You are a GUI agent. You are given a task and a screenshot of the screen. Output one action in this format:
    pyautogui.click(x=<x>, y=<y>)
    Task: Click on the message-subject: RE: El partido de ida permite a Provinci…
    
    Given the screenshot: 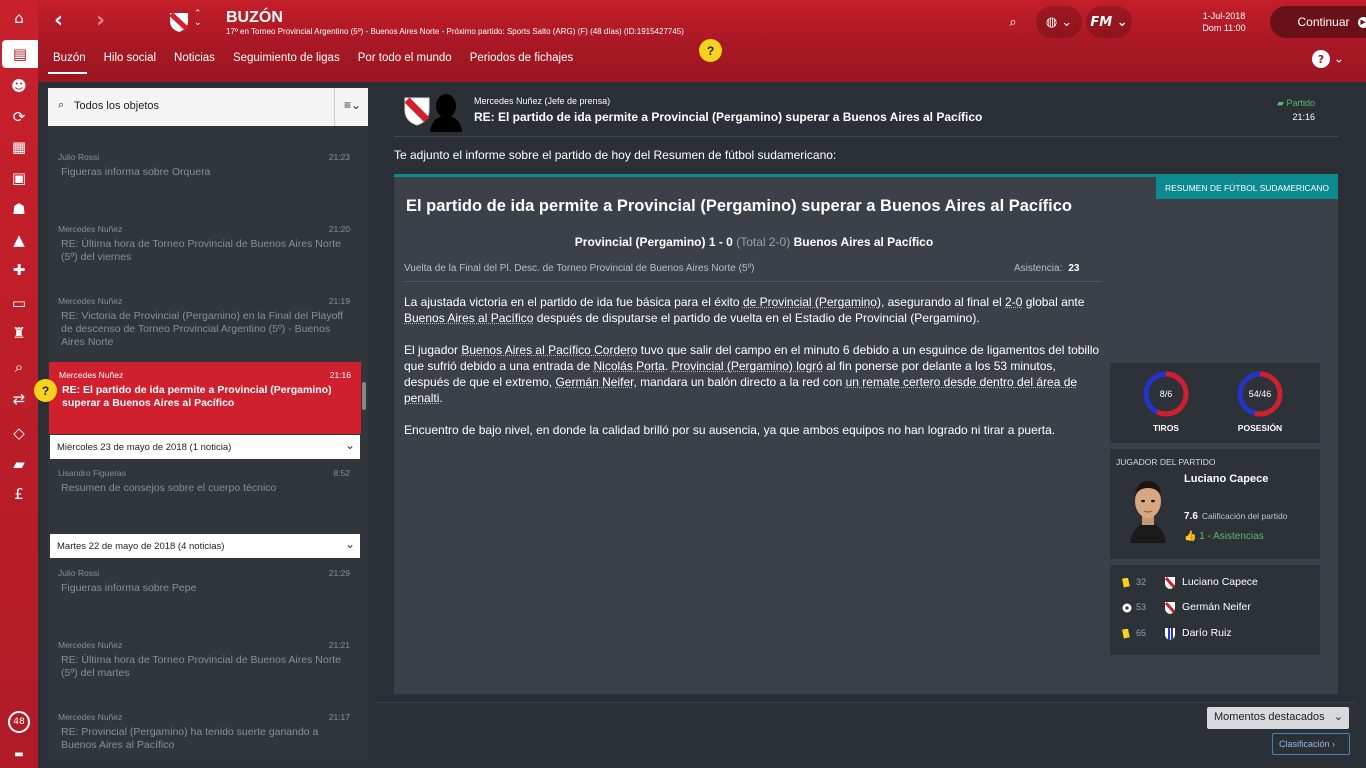 What is the action you would take?
    pyautogui.click(x=728, y=117)
    